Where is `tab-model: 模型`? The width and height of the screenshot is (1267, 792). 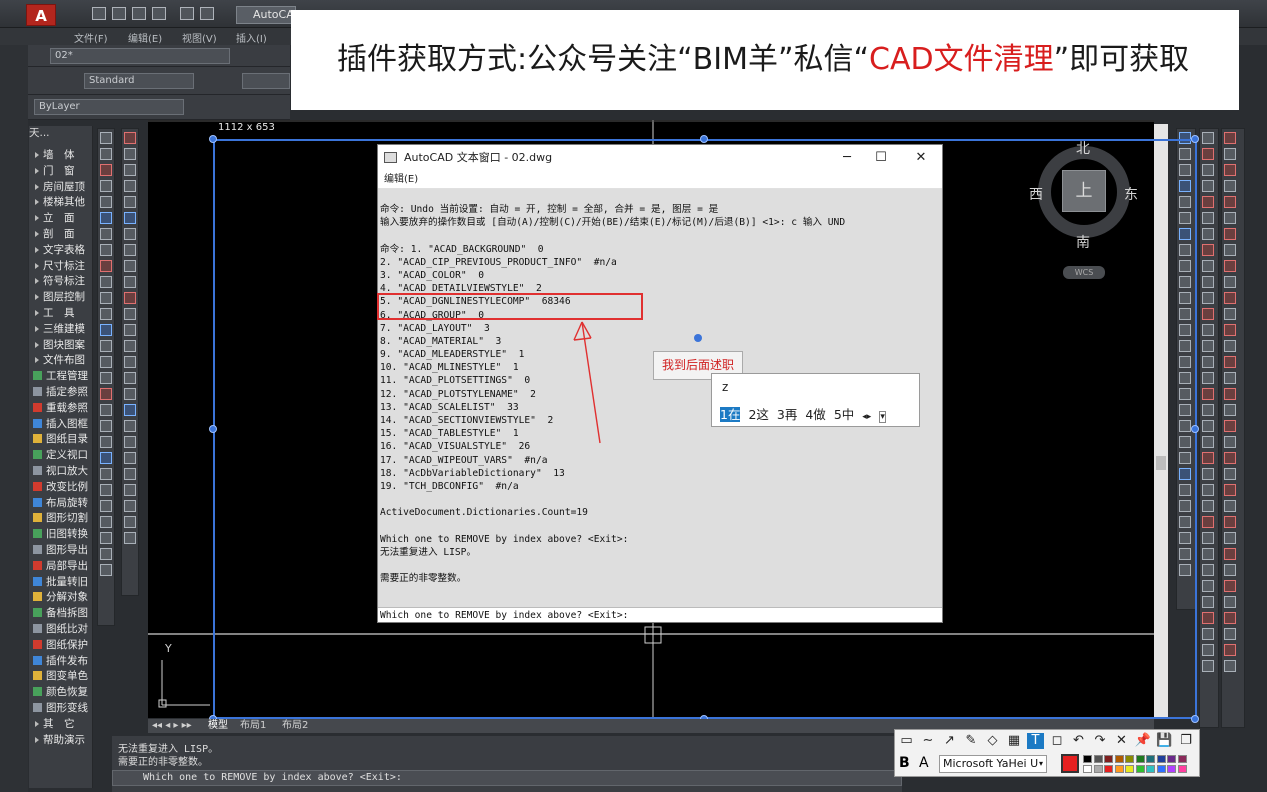 tab-model: 模型 is located at coordinates (218, 726).